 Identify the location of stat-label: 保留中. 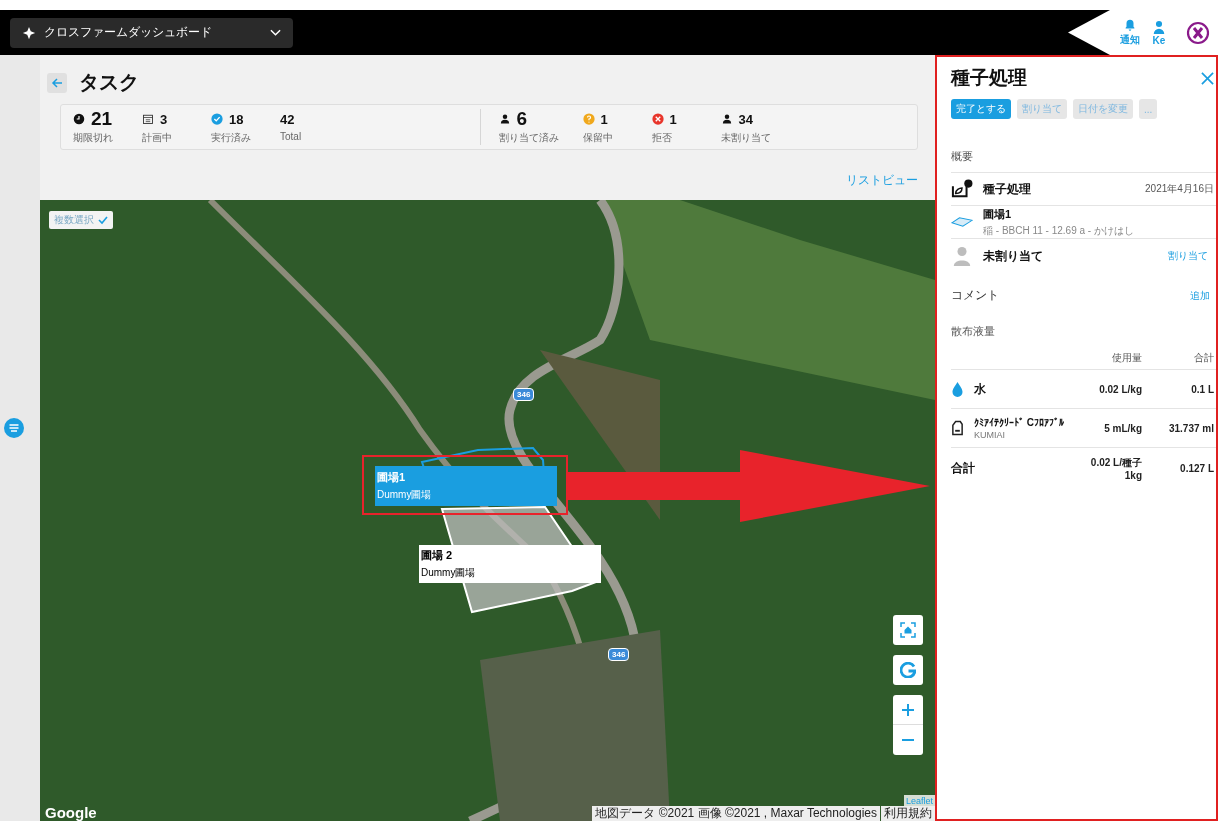
(598, 138).